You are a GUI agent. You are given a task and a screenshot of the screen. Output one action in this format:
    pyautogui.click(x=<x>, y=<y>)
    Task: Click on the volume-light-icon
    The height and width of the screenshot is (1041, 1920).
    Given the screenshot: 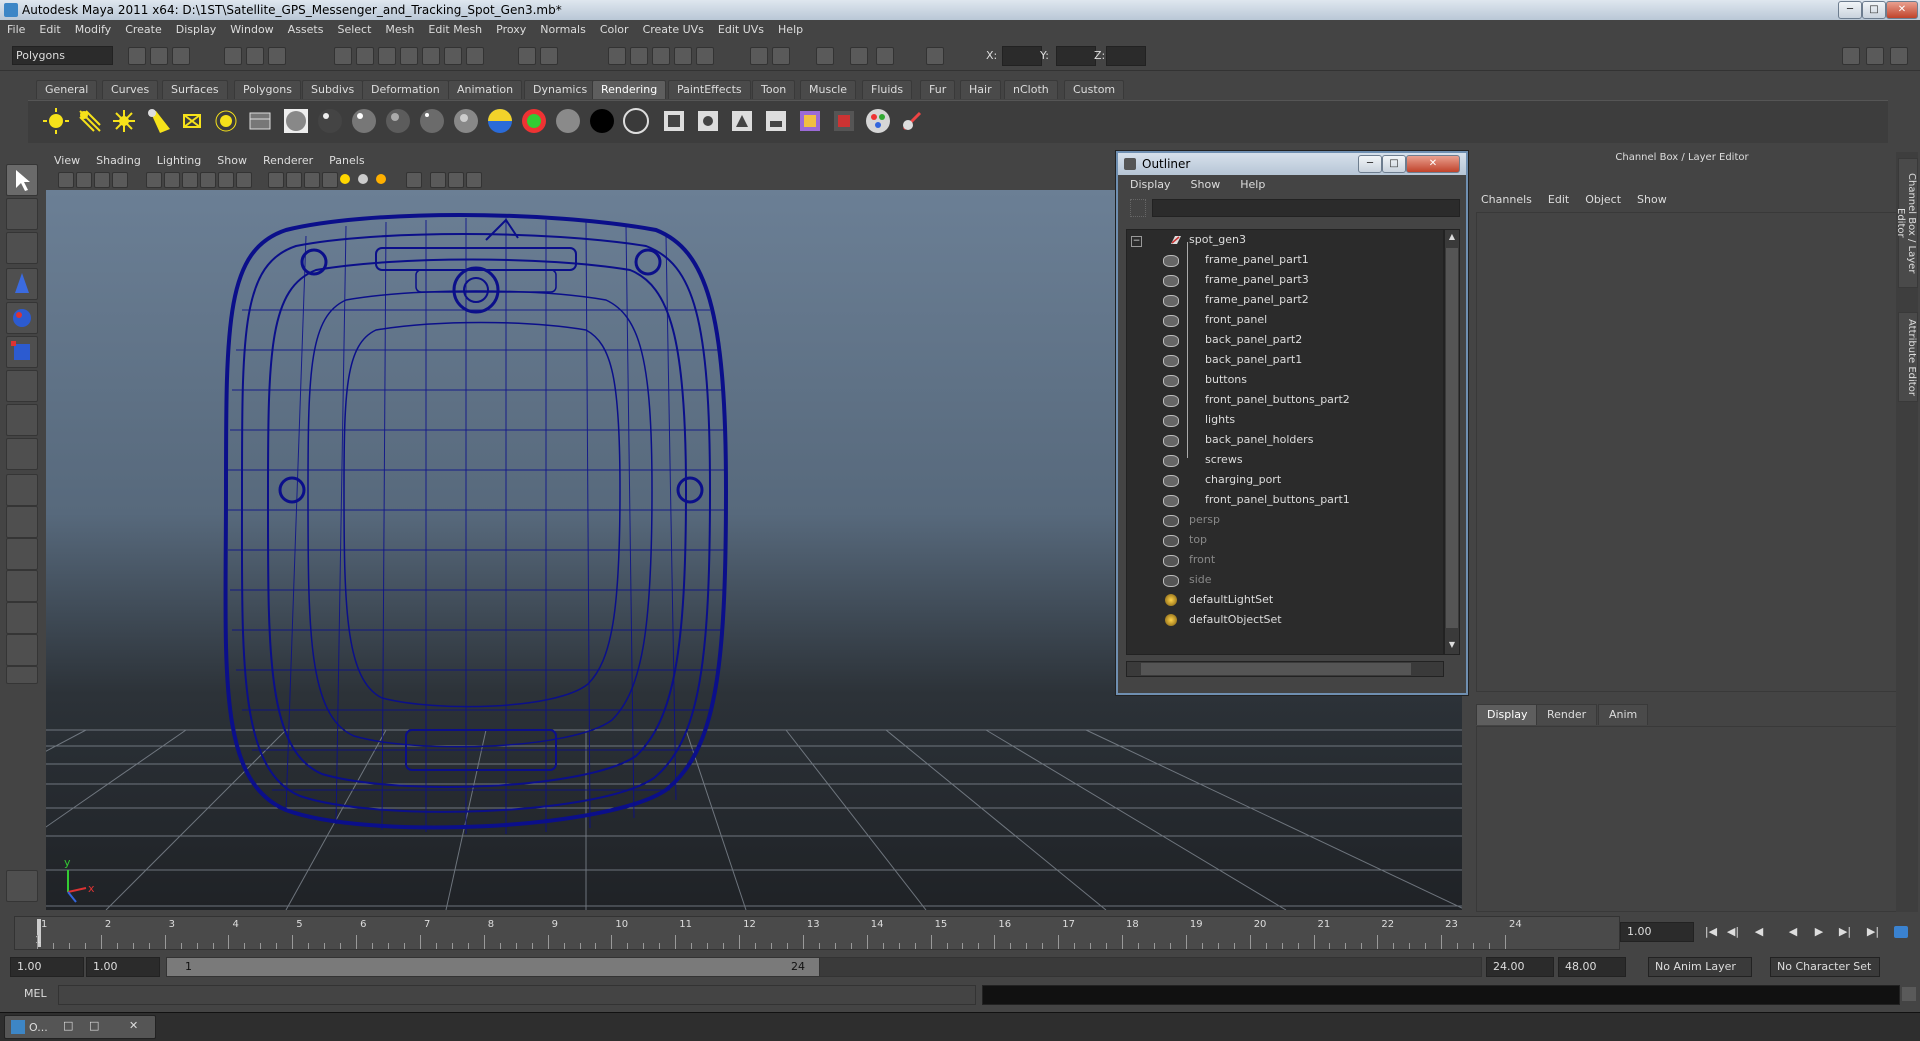 What is the action you would take?
    pyautogui.click(x=226, y=121)
    